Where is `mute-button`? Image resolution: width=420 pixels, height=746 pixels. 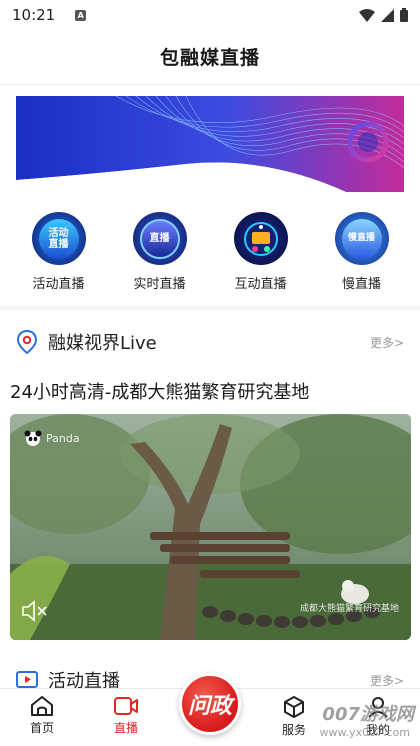 mute-button is located at coordinates (35, 611).